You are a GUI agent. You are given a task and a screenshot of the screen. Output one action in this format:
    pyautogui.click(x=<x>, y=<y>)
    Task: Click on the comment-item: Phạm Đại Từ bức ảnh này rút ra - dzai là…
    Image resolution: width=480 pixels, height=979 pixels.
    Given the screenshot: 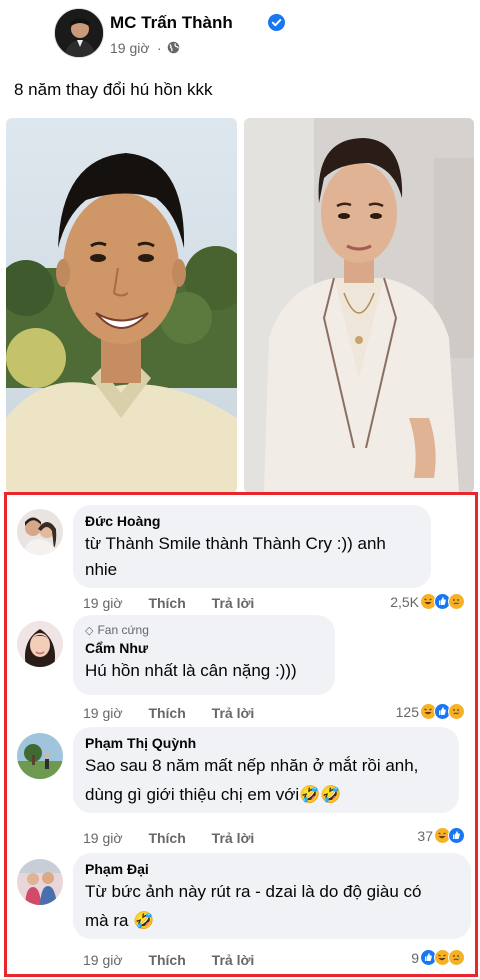 What is the action you would take?
    pyautogui.click(x=241, y=915)
    